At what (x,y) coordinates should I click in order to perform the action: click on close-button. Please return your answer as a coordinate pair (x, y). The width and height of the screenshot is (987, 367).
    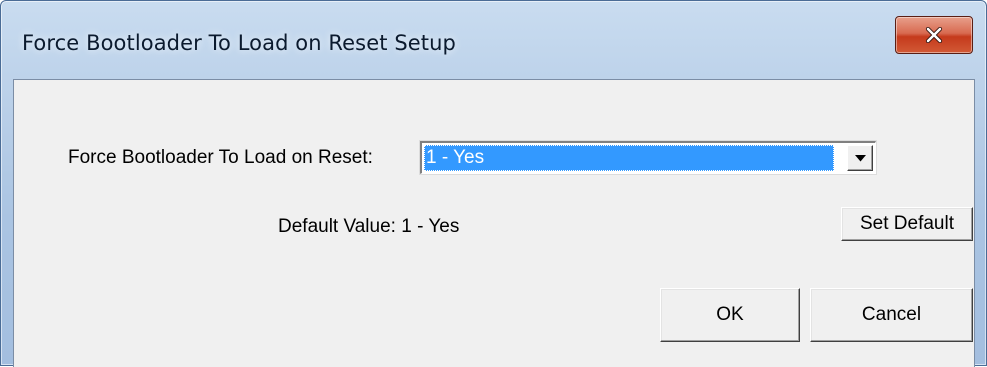
    Looking at the image, I should click on (934, 35).